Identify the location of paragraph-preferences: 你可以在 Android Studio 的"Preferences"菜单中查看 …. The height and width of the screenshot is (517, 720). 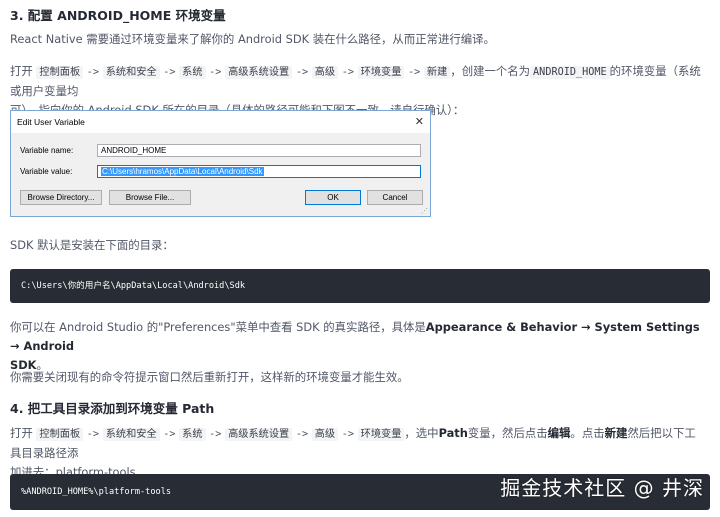
(355, 346).